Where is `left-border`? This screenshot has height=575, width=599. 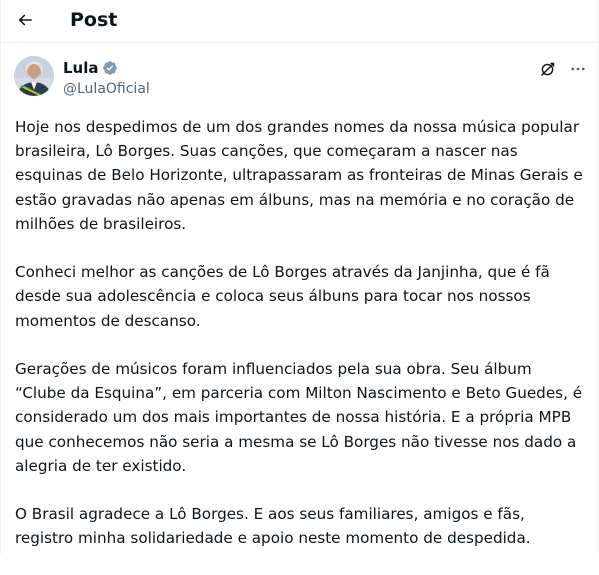
left-border is located at coordinates (0, 277).